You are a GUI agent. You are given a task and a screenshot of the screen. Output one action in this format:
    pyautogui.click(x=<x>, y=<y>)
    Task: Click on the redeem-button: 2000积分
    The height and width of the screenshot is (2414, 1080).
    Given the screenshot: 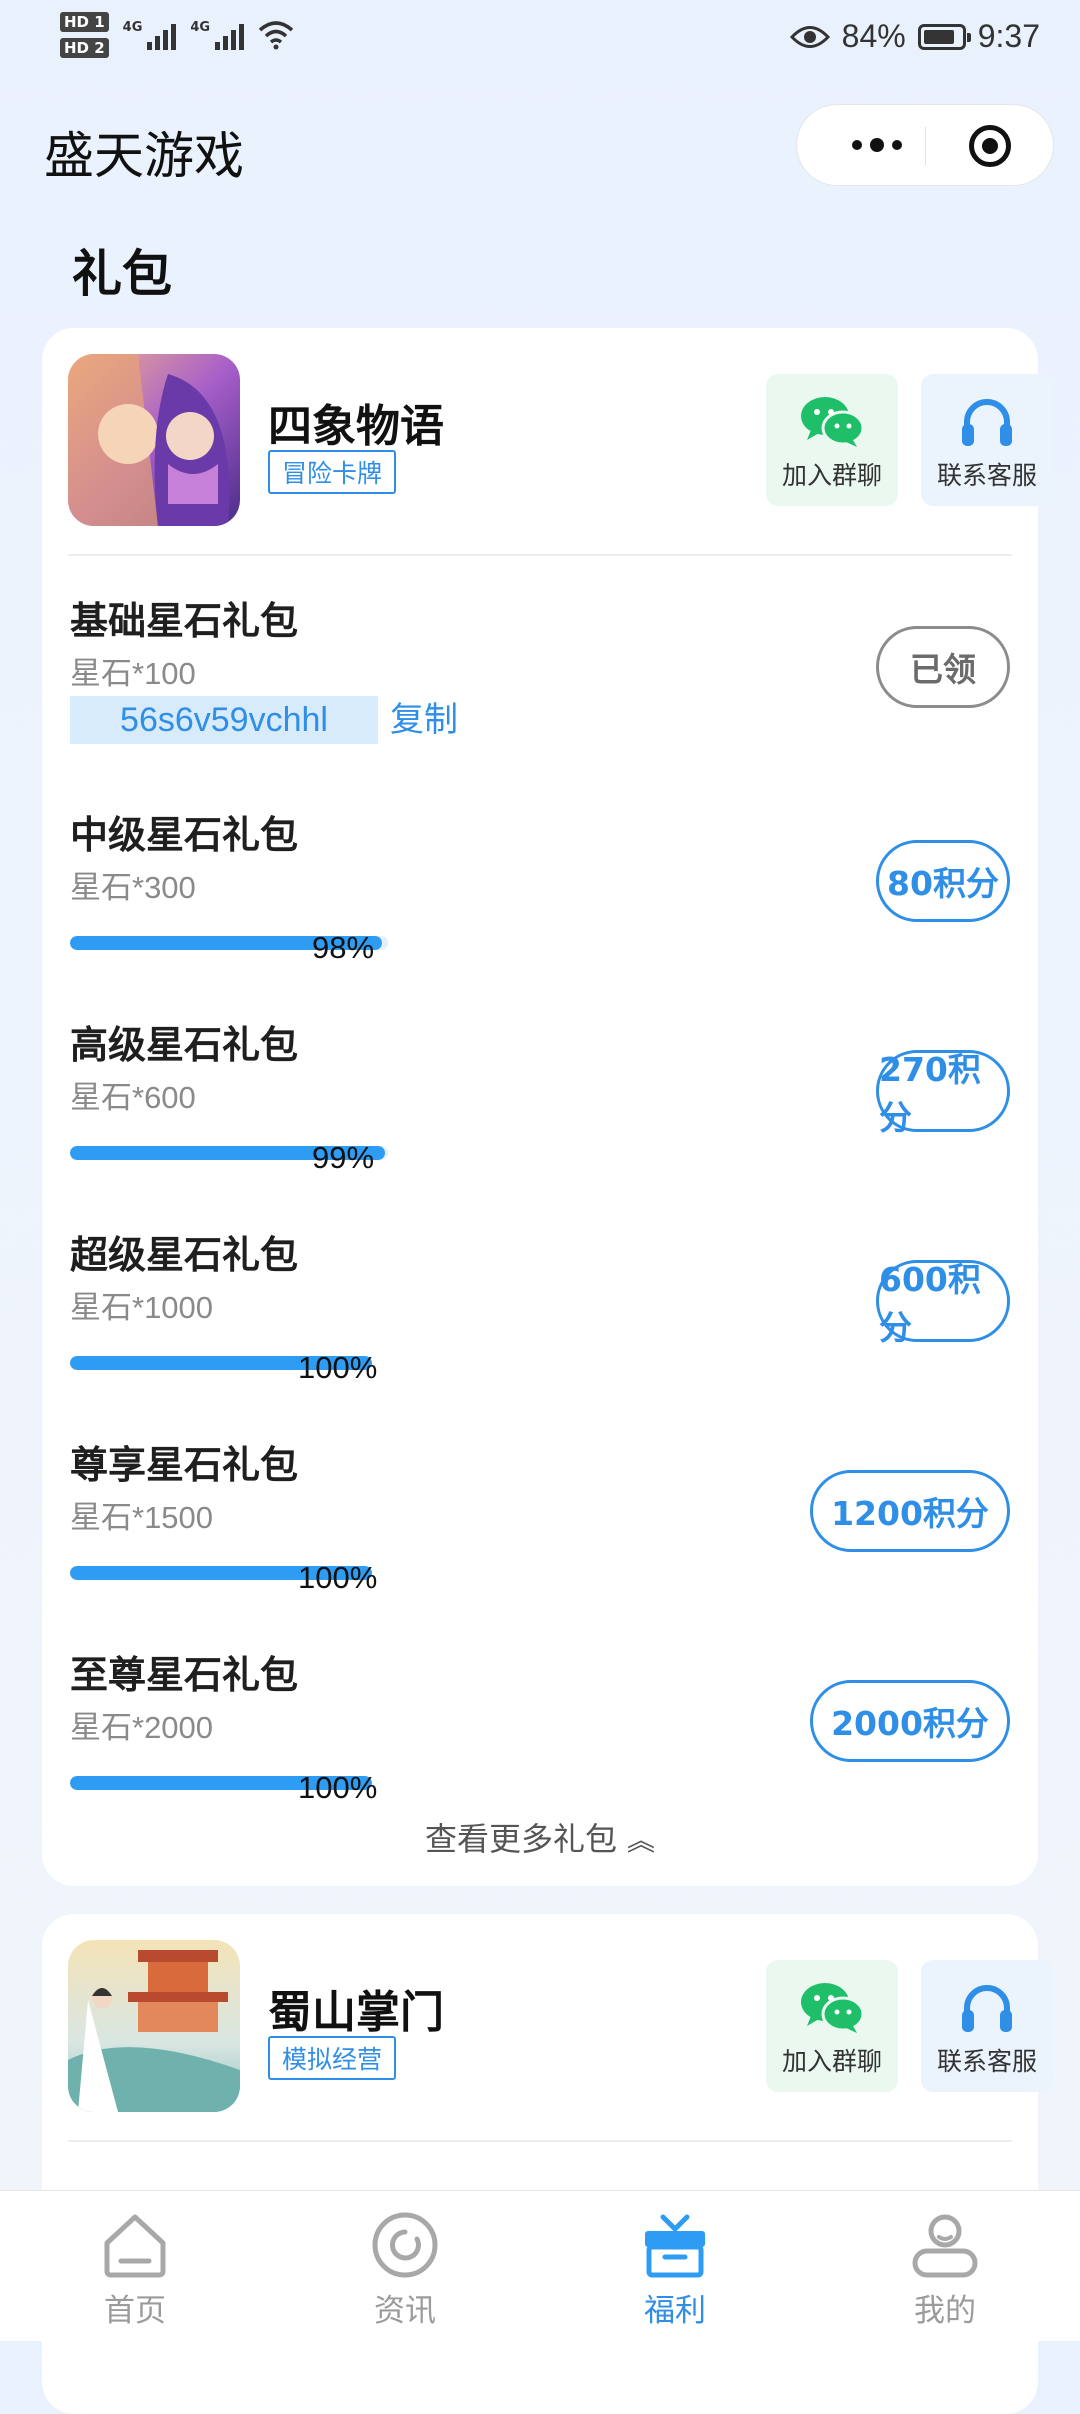 What is the action you would take?
    pyautogui.click(x=910, y=1721)
    